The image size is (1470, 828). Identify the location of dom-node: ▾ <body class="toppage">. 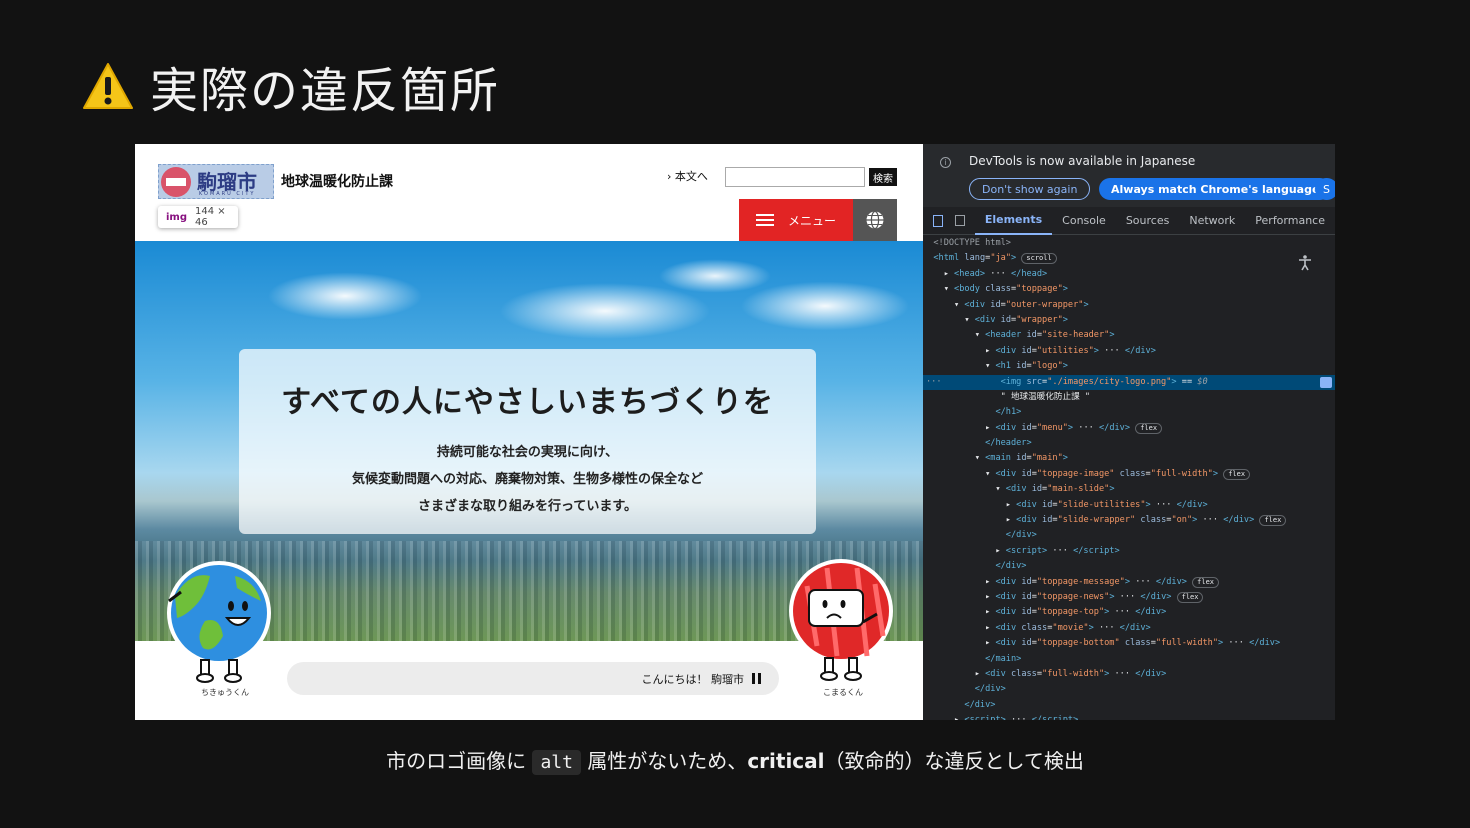
(1129, 289).